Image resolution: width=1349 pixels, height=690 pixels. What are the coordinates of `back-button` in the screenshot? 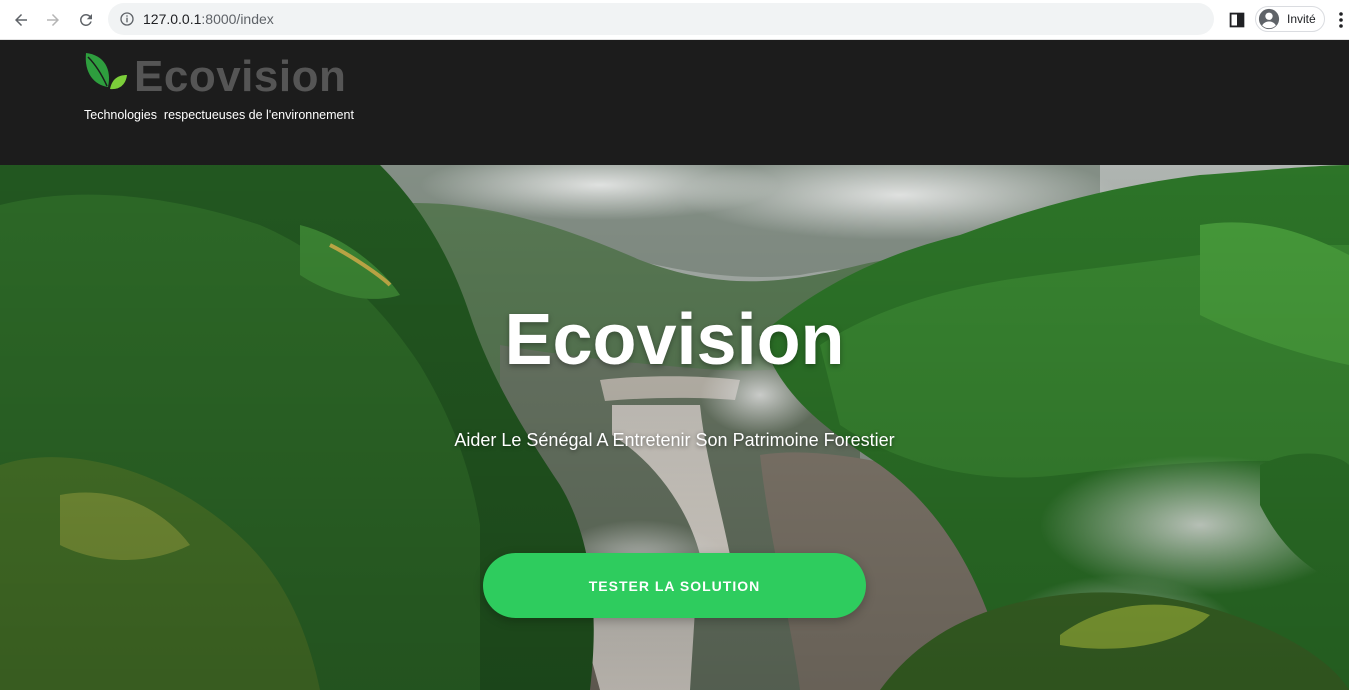 It's located at (21, 20).